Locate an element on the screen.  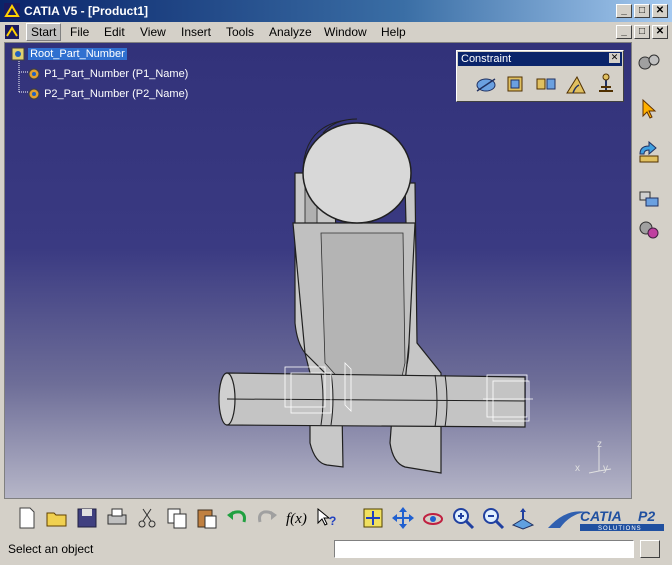
right-toolbar is located at coordinates (650, 150).